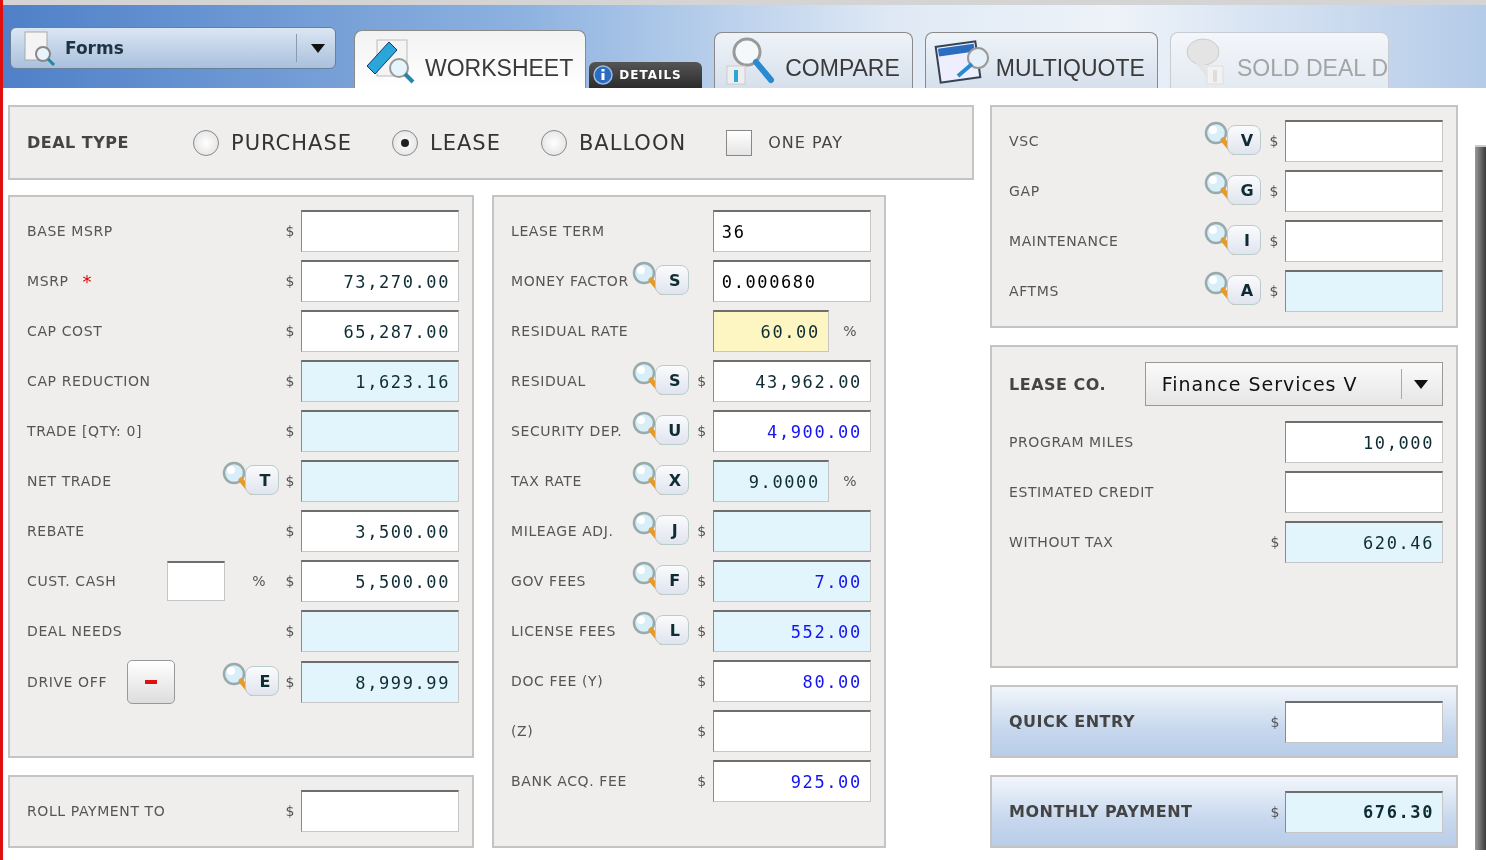 This screenshot has height=860, width=1486. I want to click on lookup-button: A, so click(1231, 289).